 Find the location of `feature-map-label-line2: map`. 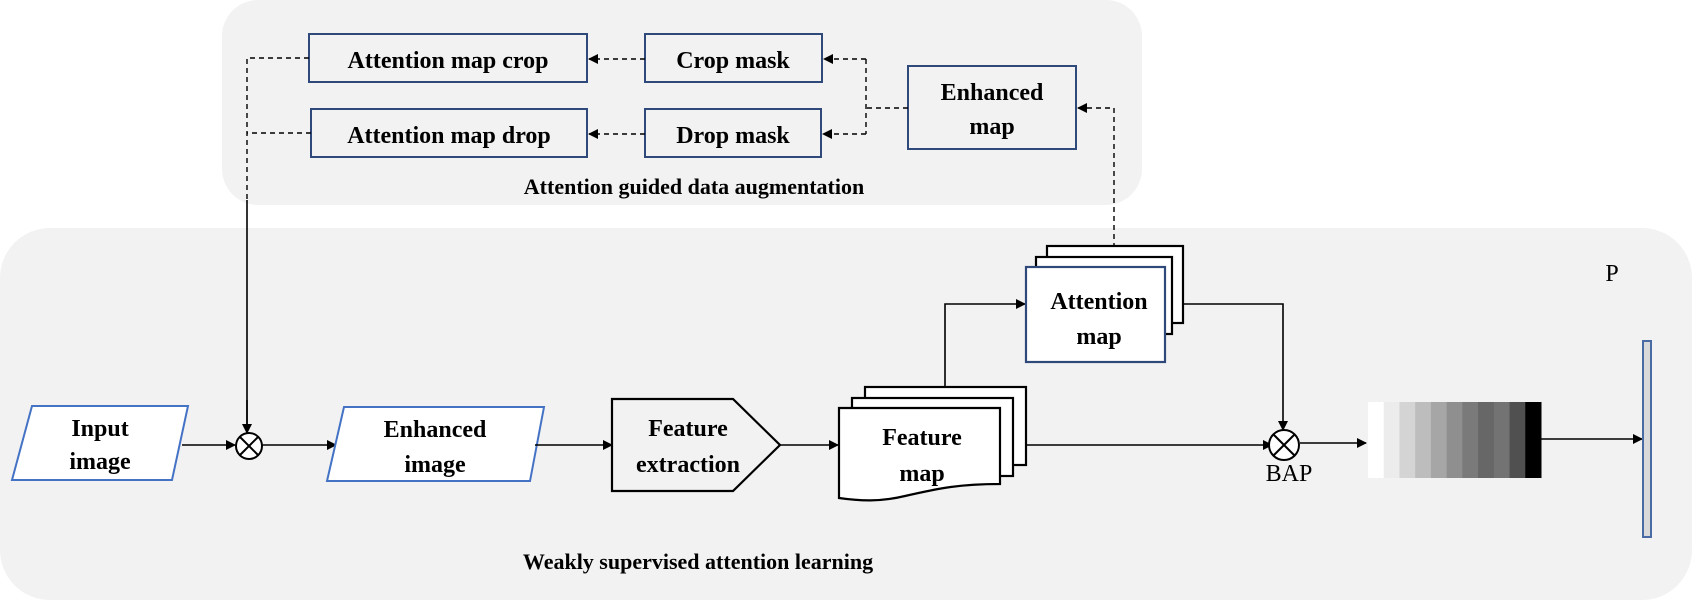

feature-map-label-line2: map is located at coordinates (921, 474).